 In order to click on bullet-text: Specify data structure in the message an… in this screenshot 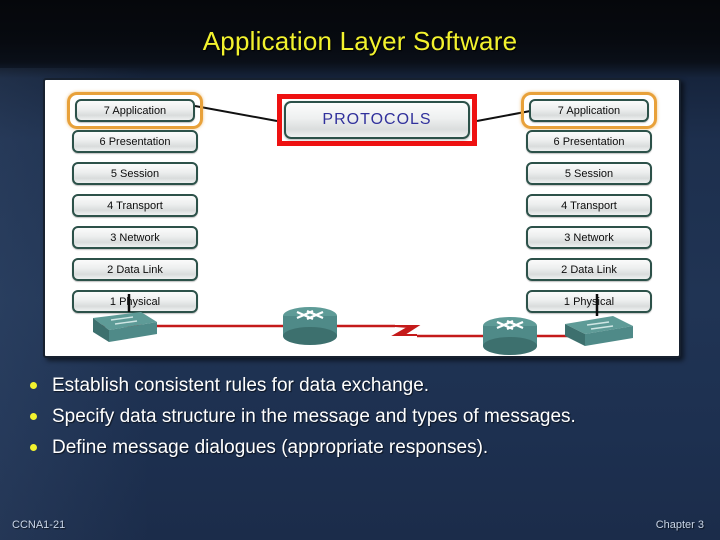, I will do `click(314, 416)`.